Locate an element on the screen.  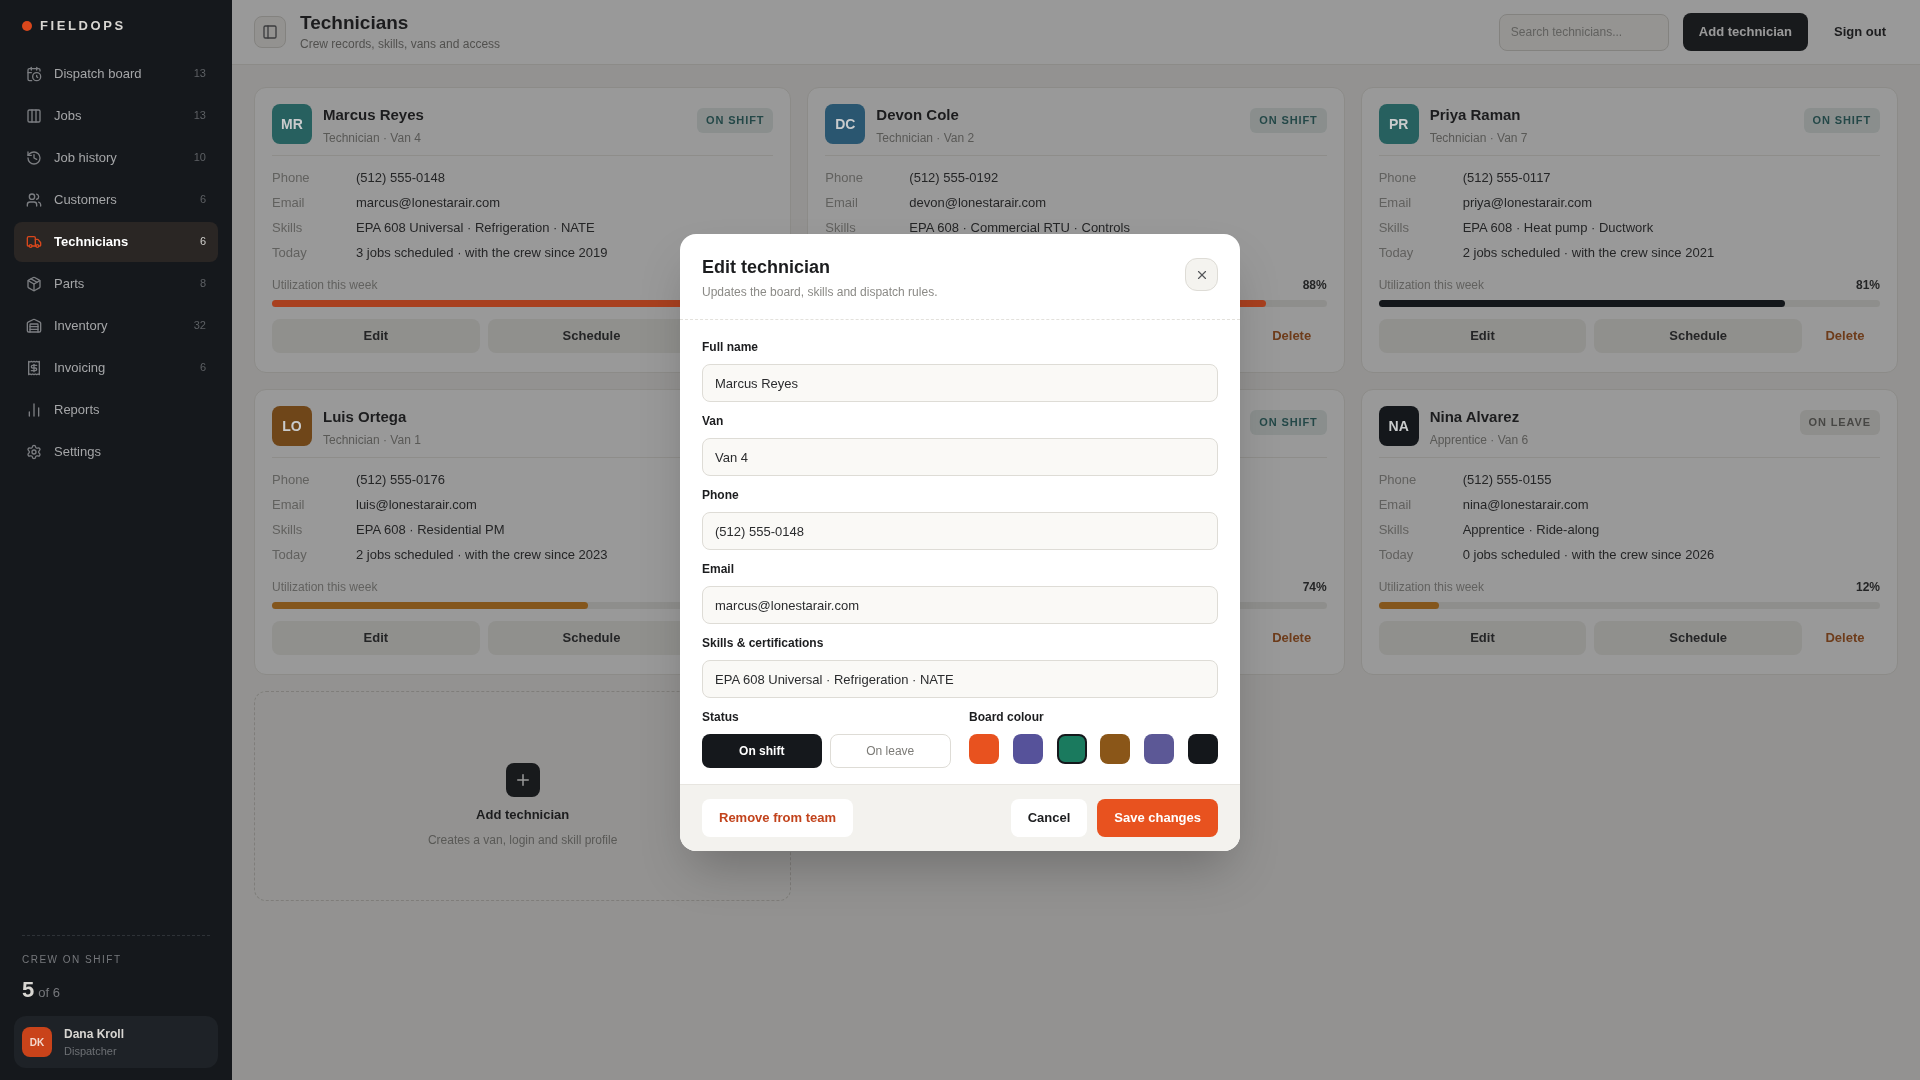
nav-item: Technicians 6 is located at coordinates (116, 241).